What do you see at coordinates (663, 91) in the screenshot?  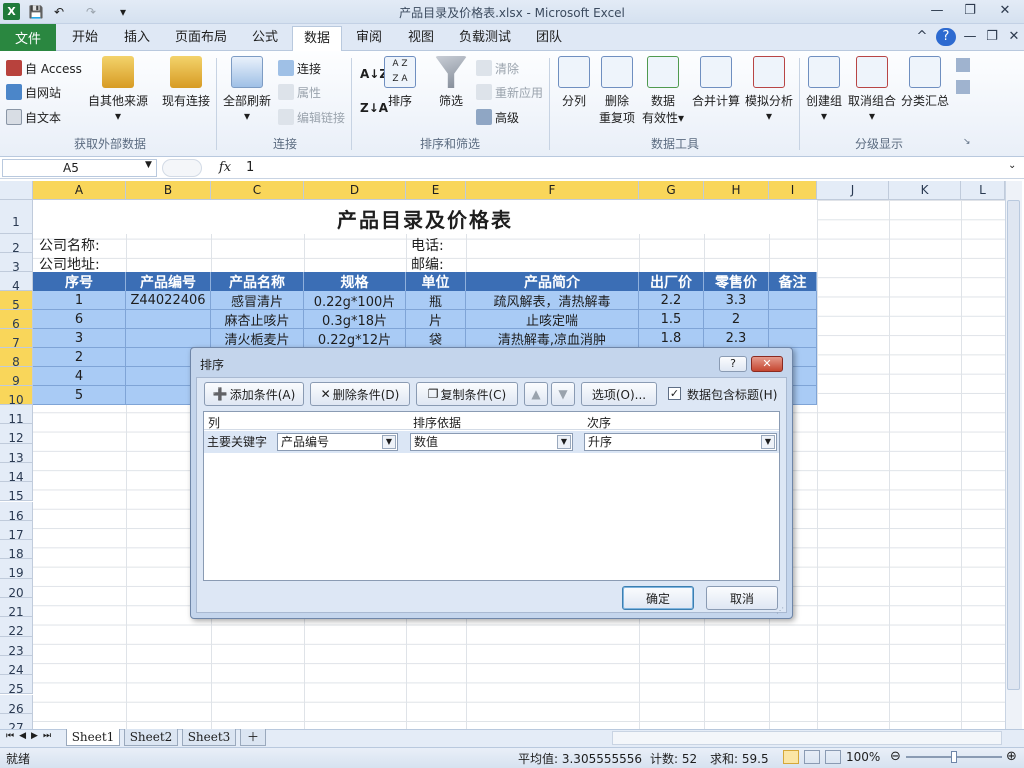 I see `data-validation-button: 数据 有效性▾` at bounding box center [663, 91].